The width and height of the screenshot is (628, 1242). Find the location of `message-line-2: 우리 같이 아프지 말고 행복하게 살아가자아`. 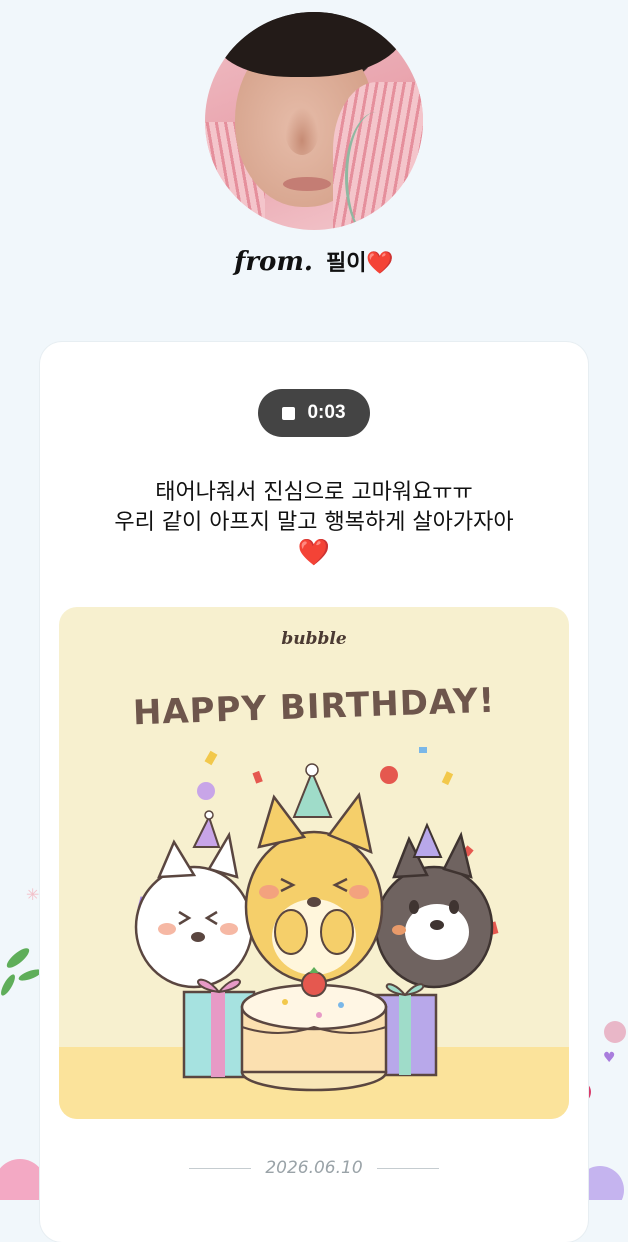

message-line-2: 우리 같이 아프지 말고 행복하게 살아가자아 is located at coordinates (314, 522).